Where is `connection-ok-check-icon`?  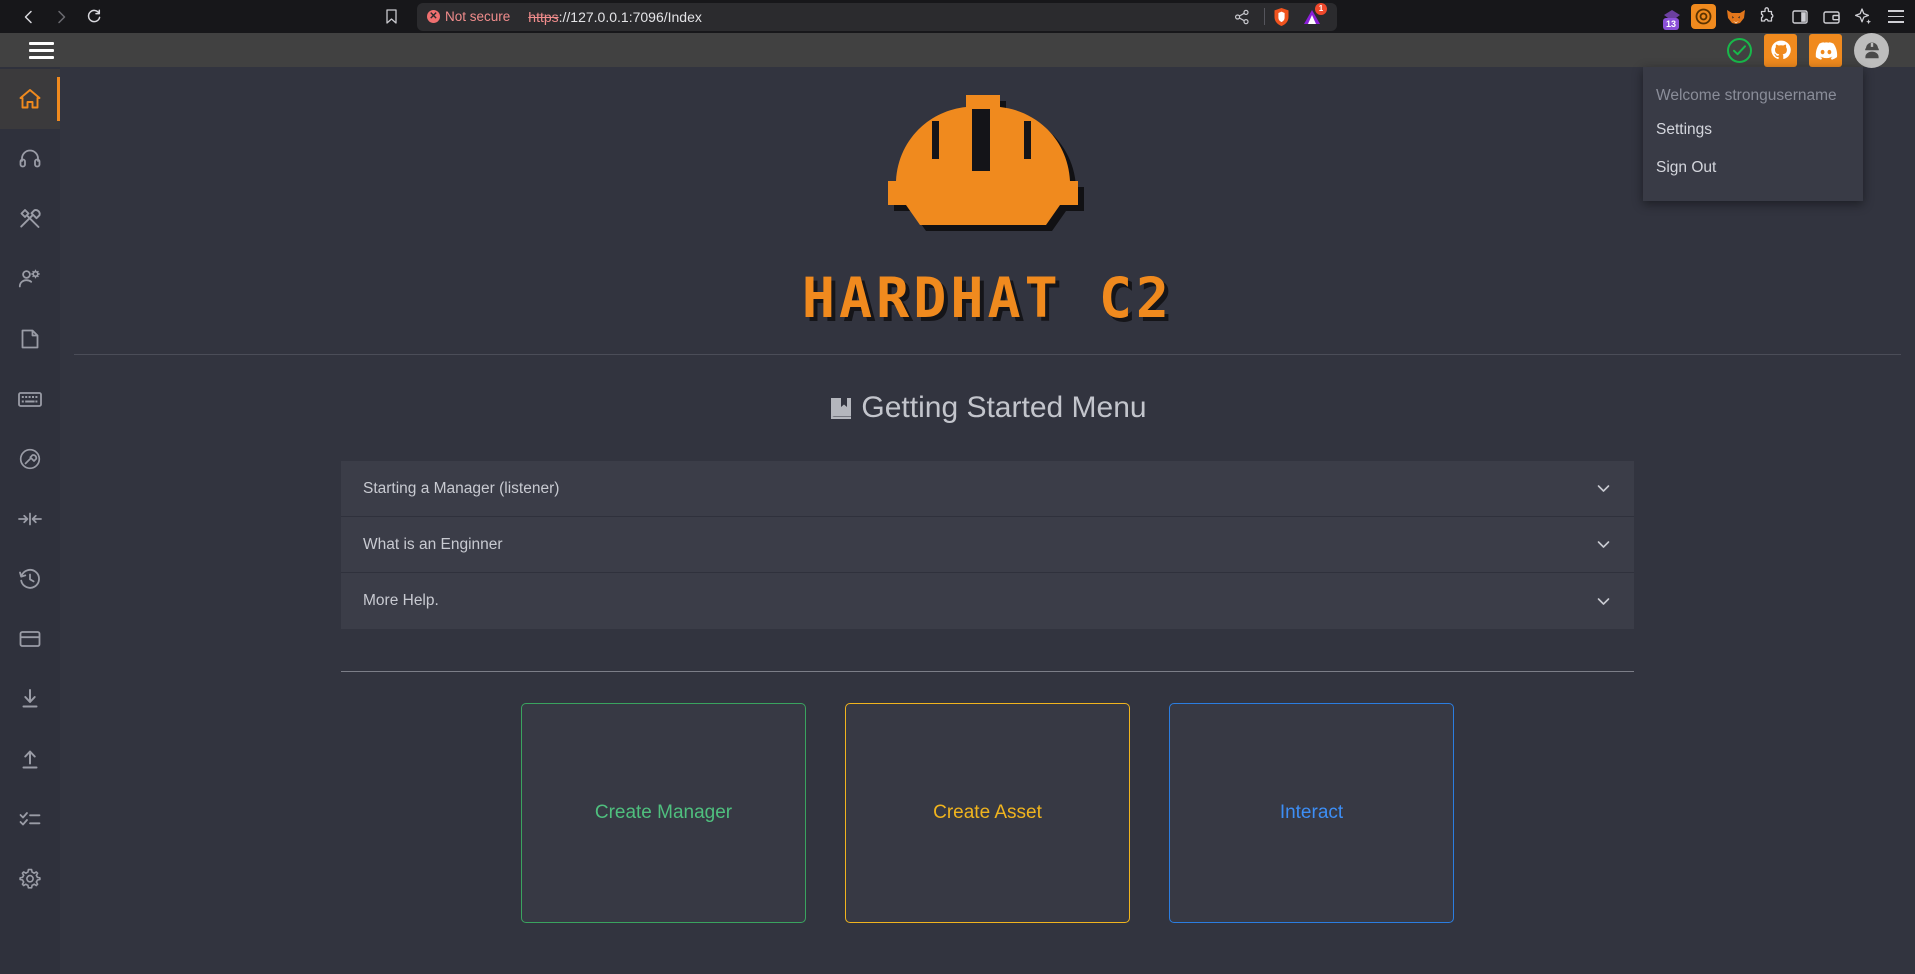
connection-ok-check-icon is located at coordinates (1739, 50).